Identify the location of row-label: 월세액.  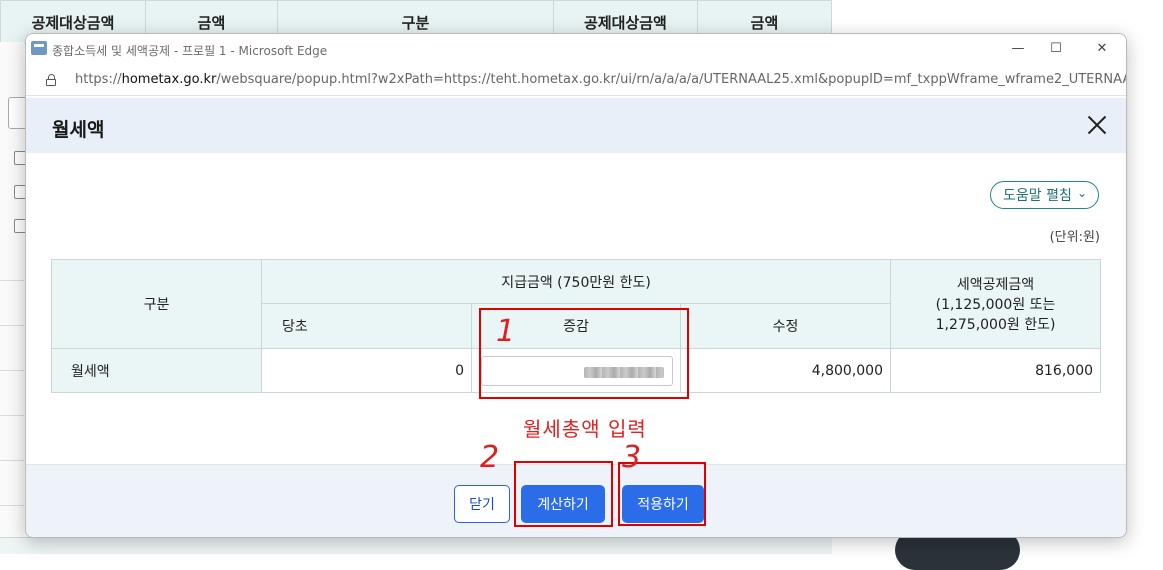
(156, 370).